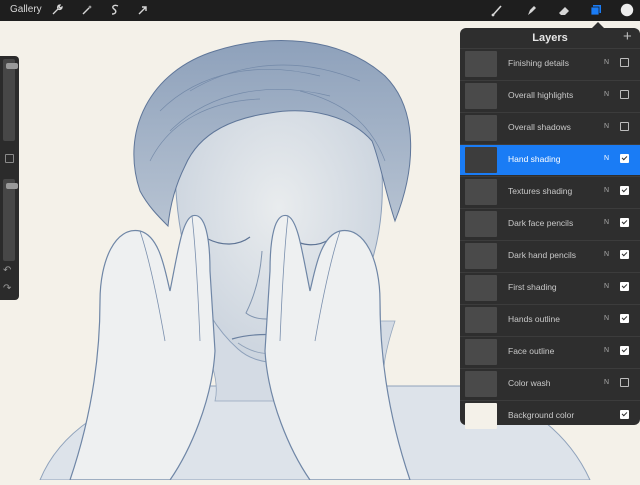 This screenshot has height=485, width=640. Describe the element at coordinates (627, 10) in the screenshot. I see `color-swatch` at that location.